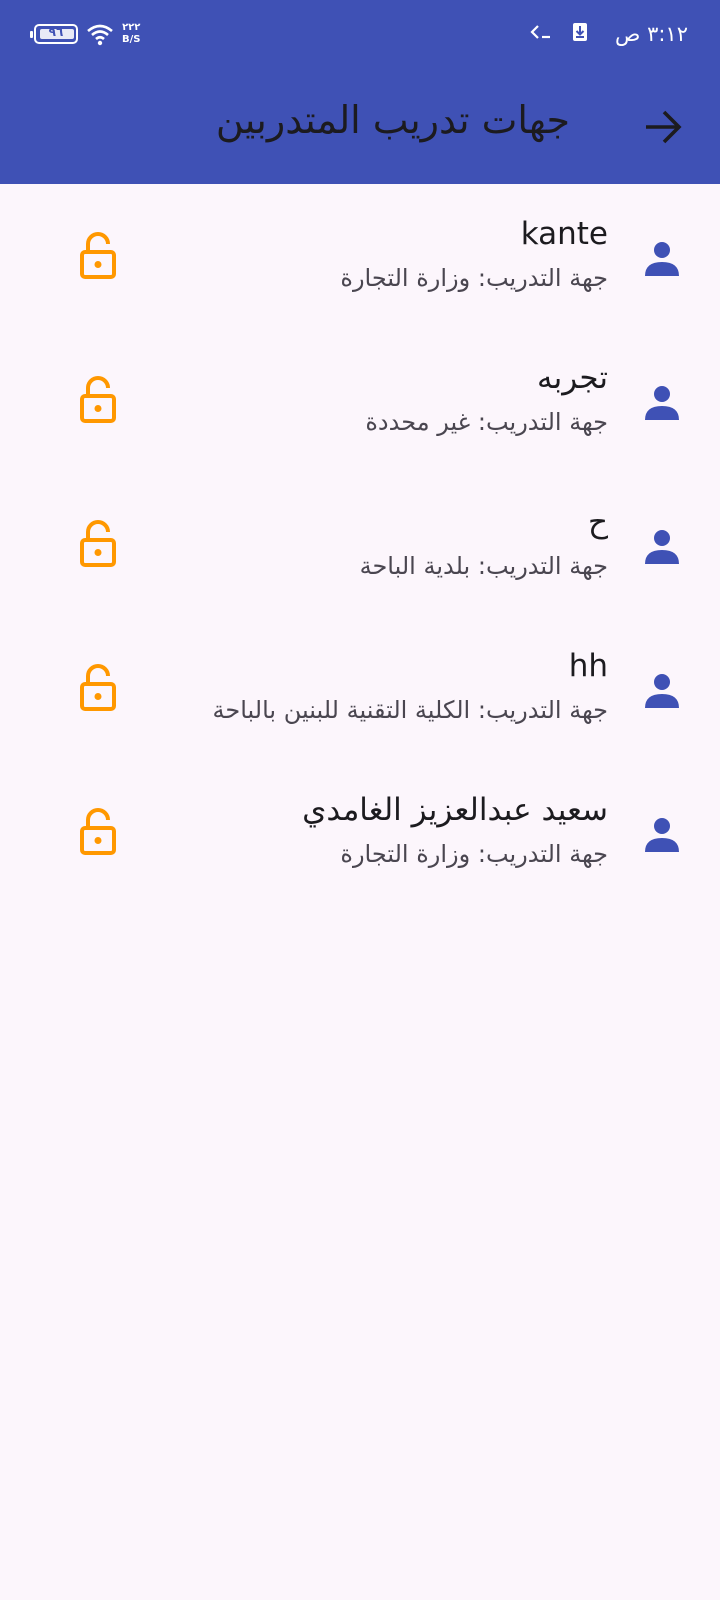 This screenshot has height=1600, width=720. What do you see at coordinates (580, 32) in the screenshot?
I see `download-icon` at bounding box center [580, 32].